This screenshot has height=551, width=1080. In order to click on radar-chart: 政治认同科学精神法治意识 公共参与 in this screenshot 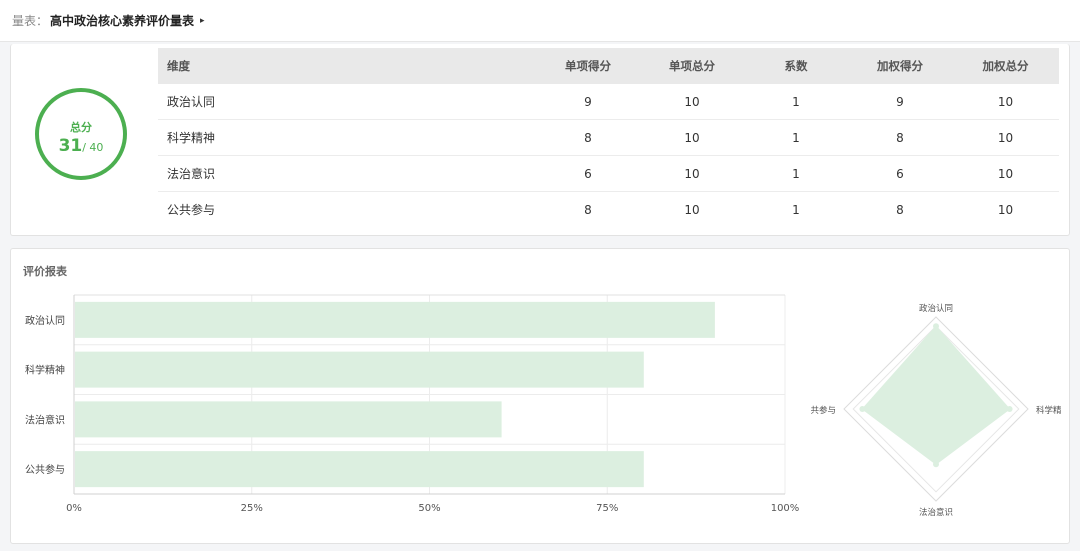, I will do `click(936, 410)`.